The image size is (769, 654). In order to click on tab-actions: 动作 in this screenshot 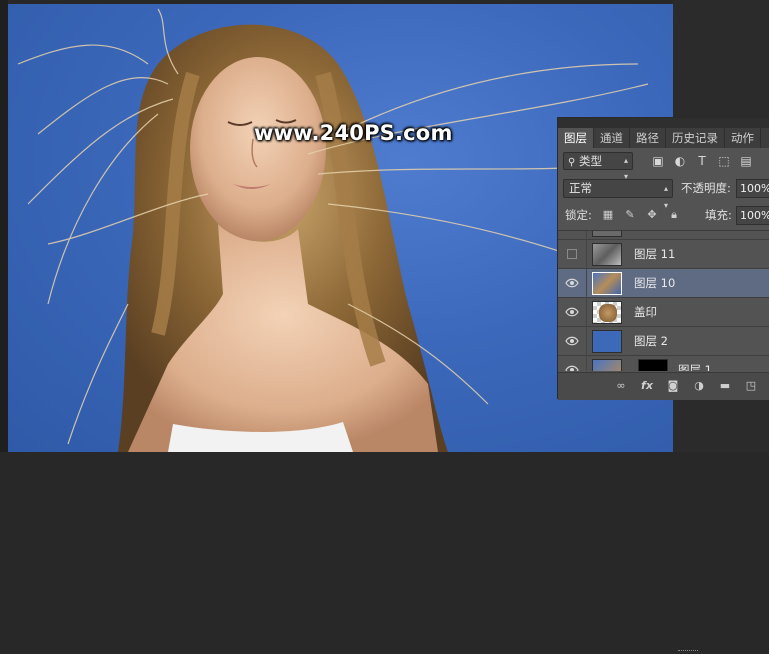, I will do `click(743, 138)`.